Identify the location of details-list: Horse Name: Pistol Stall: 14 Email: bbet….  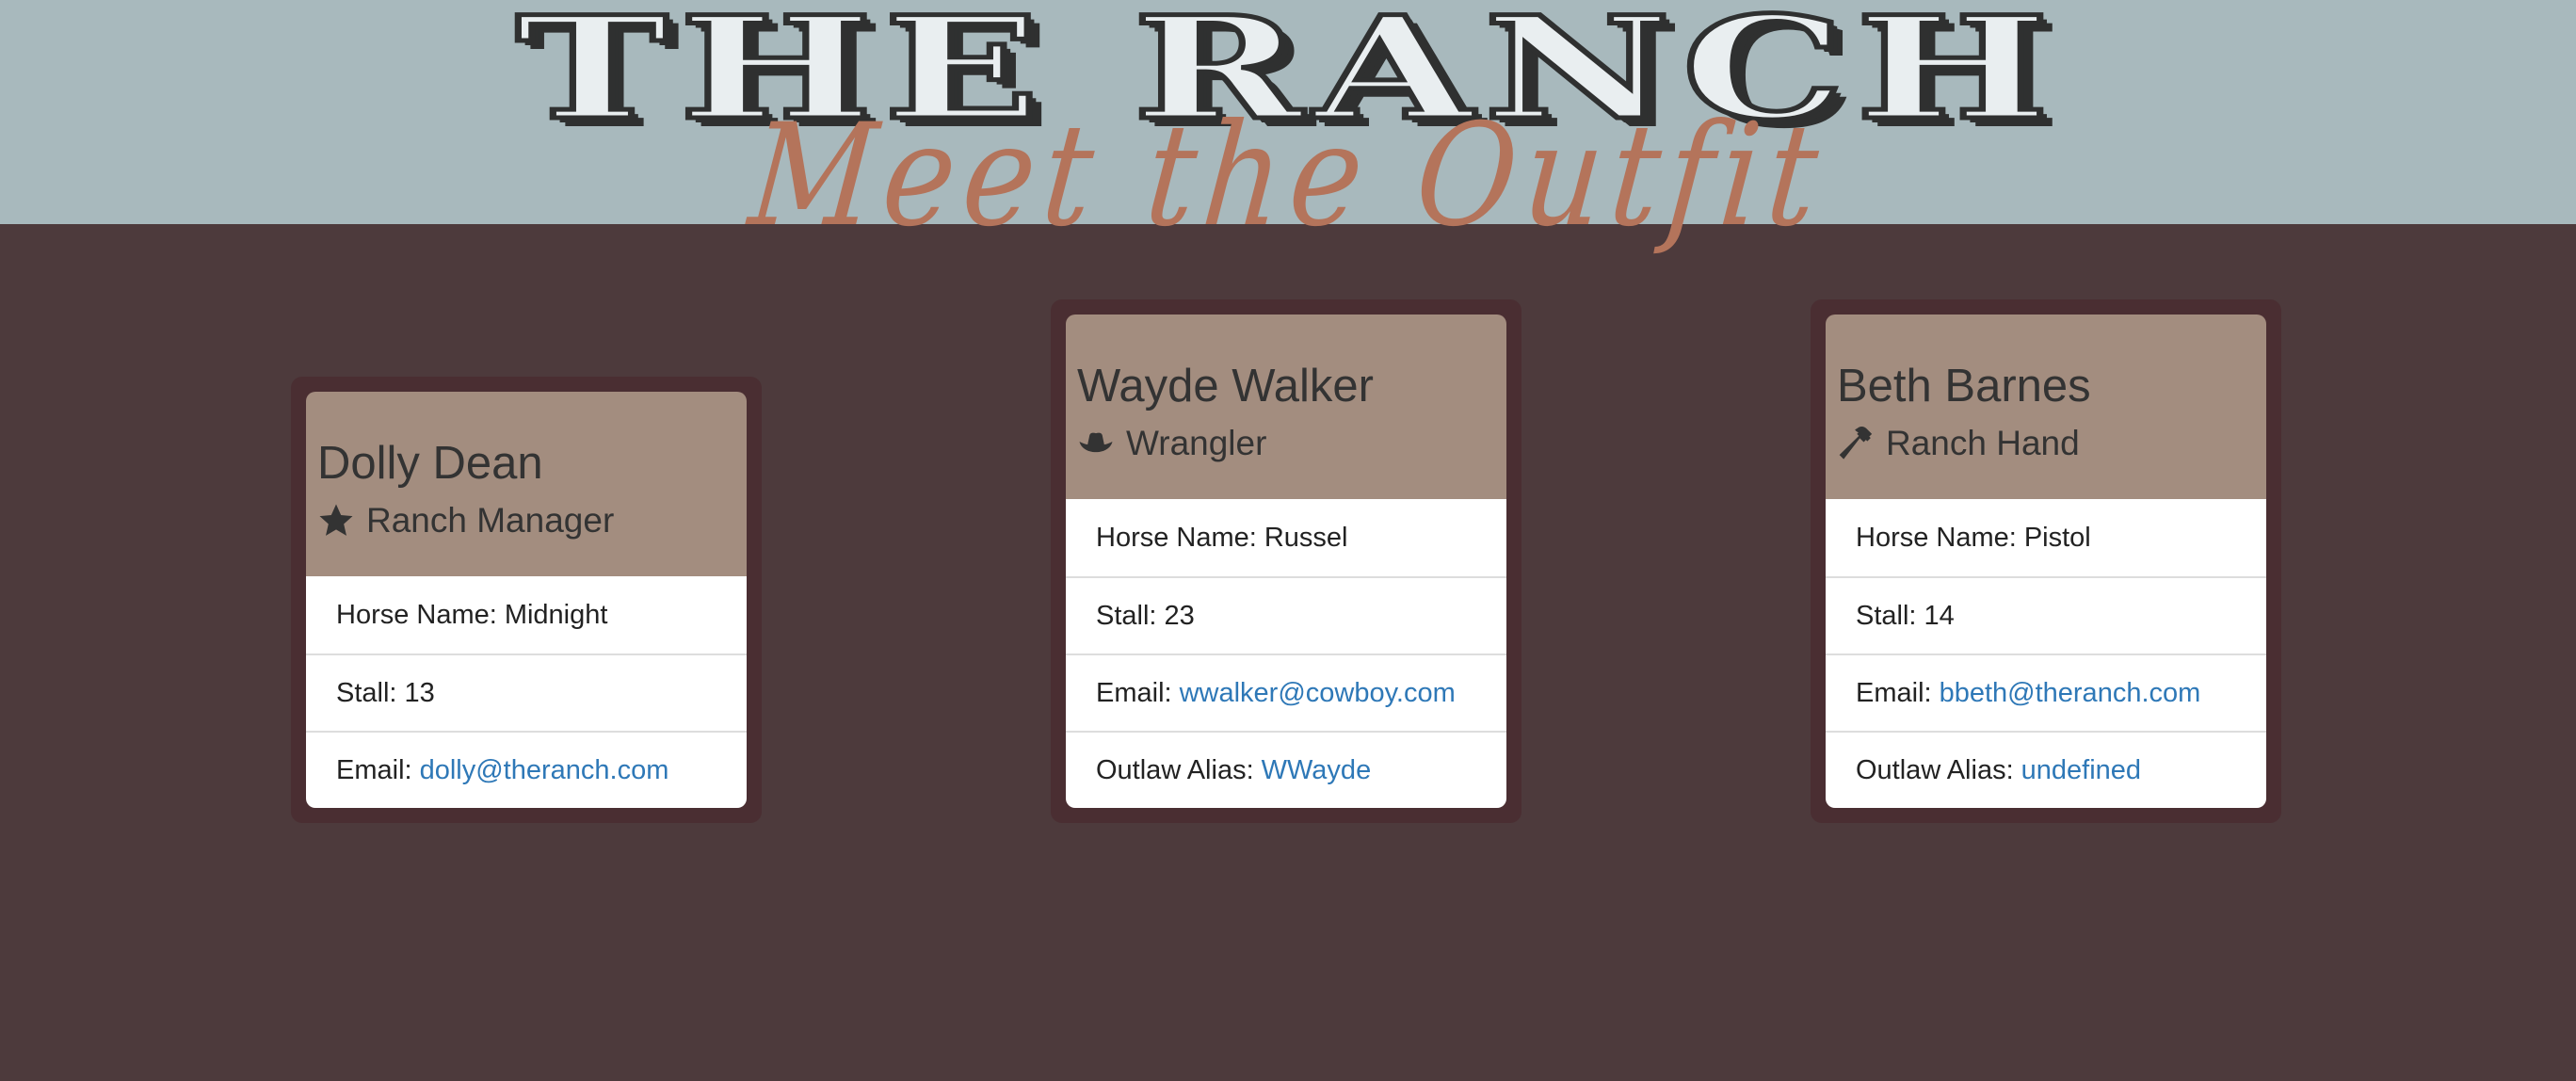
(2046, 653).